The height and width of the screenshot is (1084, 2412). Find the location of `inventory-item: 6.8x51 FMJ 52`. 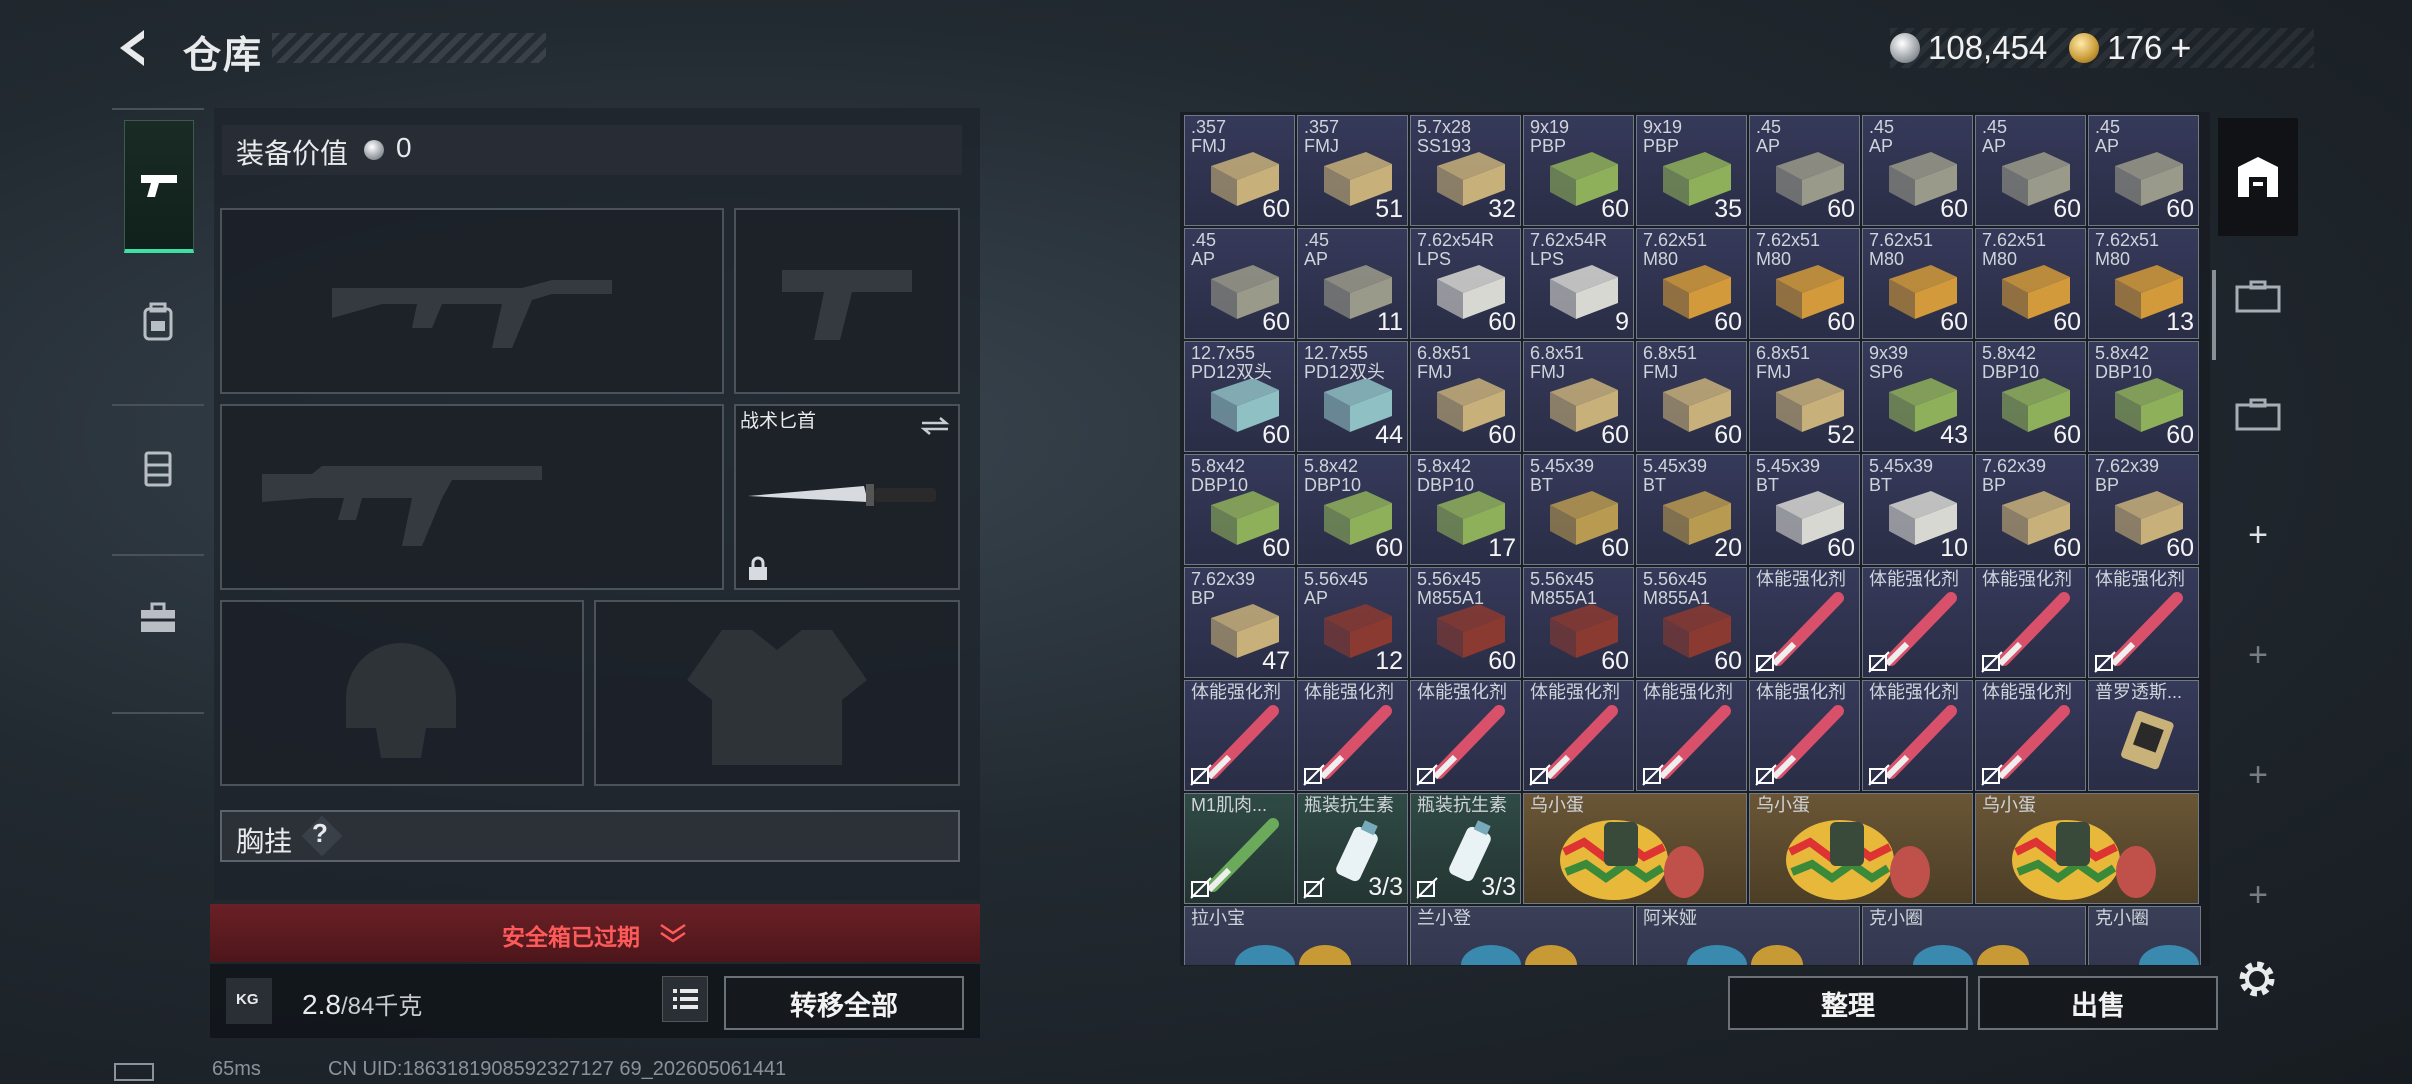

inventory-item: 6.8x51 FMJ 52 is located at coordinates (1804, 396).